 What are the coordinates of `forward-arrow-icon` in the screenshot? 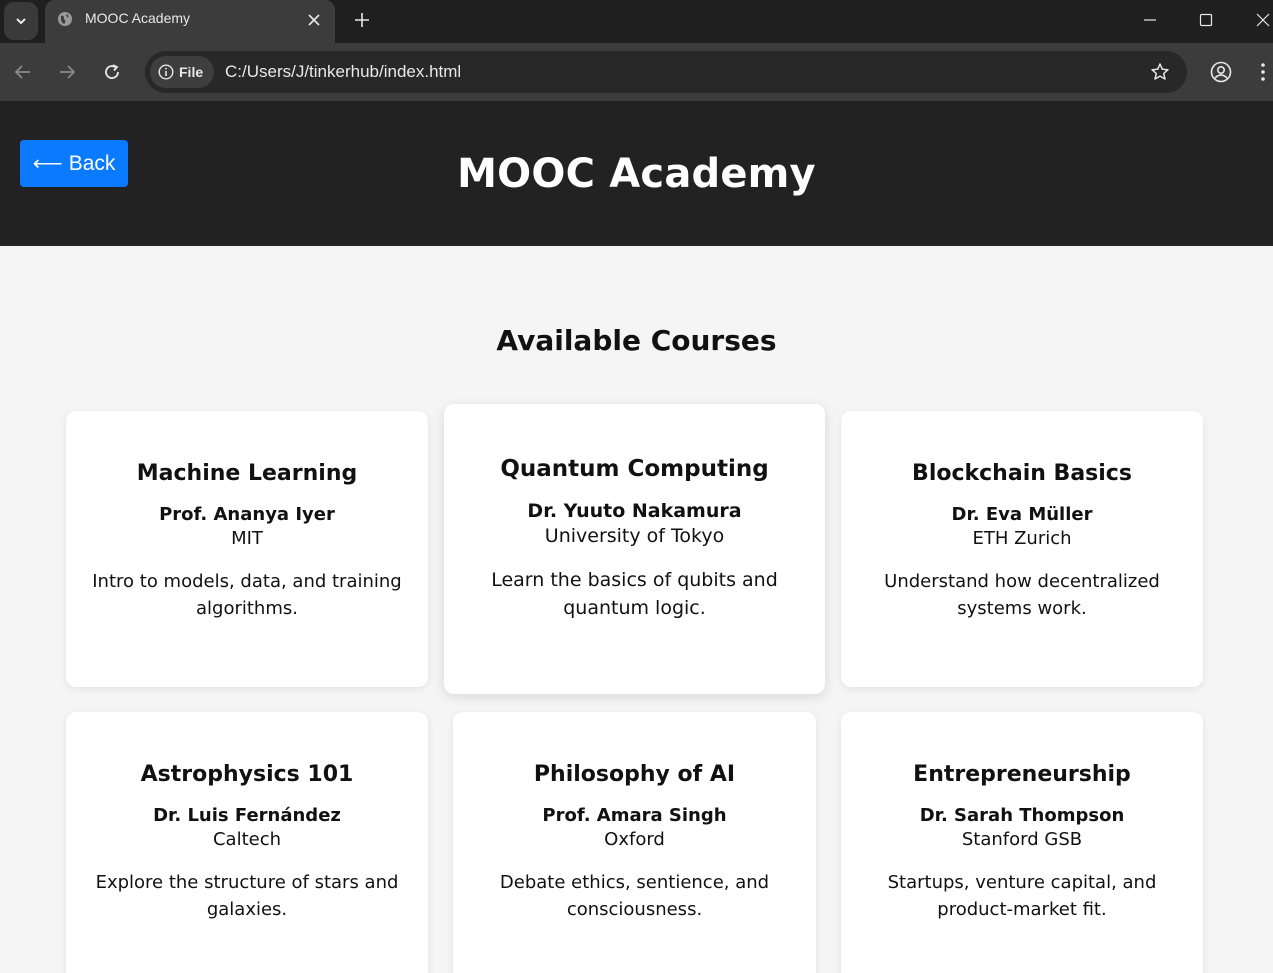 It's located at (68, 72).